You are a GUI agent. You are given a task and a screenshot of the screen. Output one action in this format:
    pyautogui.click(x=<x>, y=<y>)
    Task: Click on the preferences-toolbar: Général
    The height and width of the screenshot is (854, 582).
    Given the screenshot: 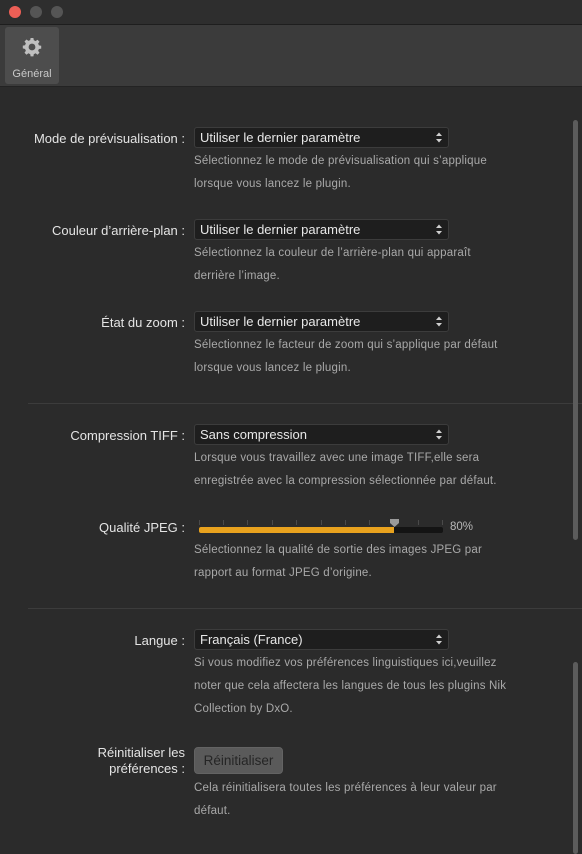 What is the action you would take?
    pyautogui.click(x=291, y=56)
    